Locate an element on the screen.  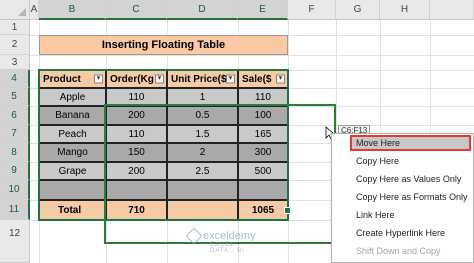
table-cell: 100 is located at coordinates (263, 115).